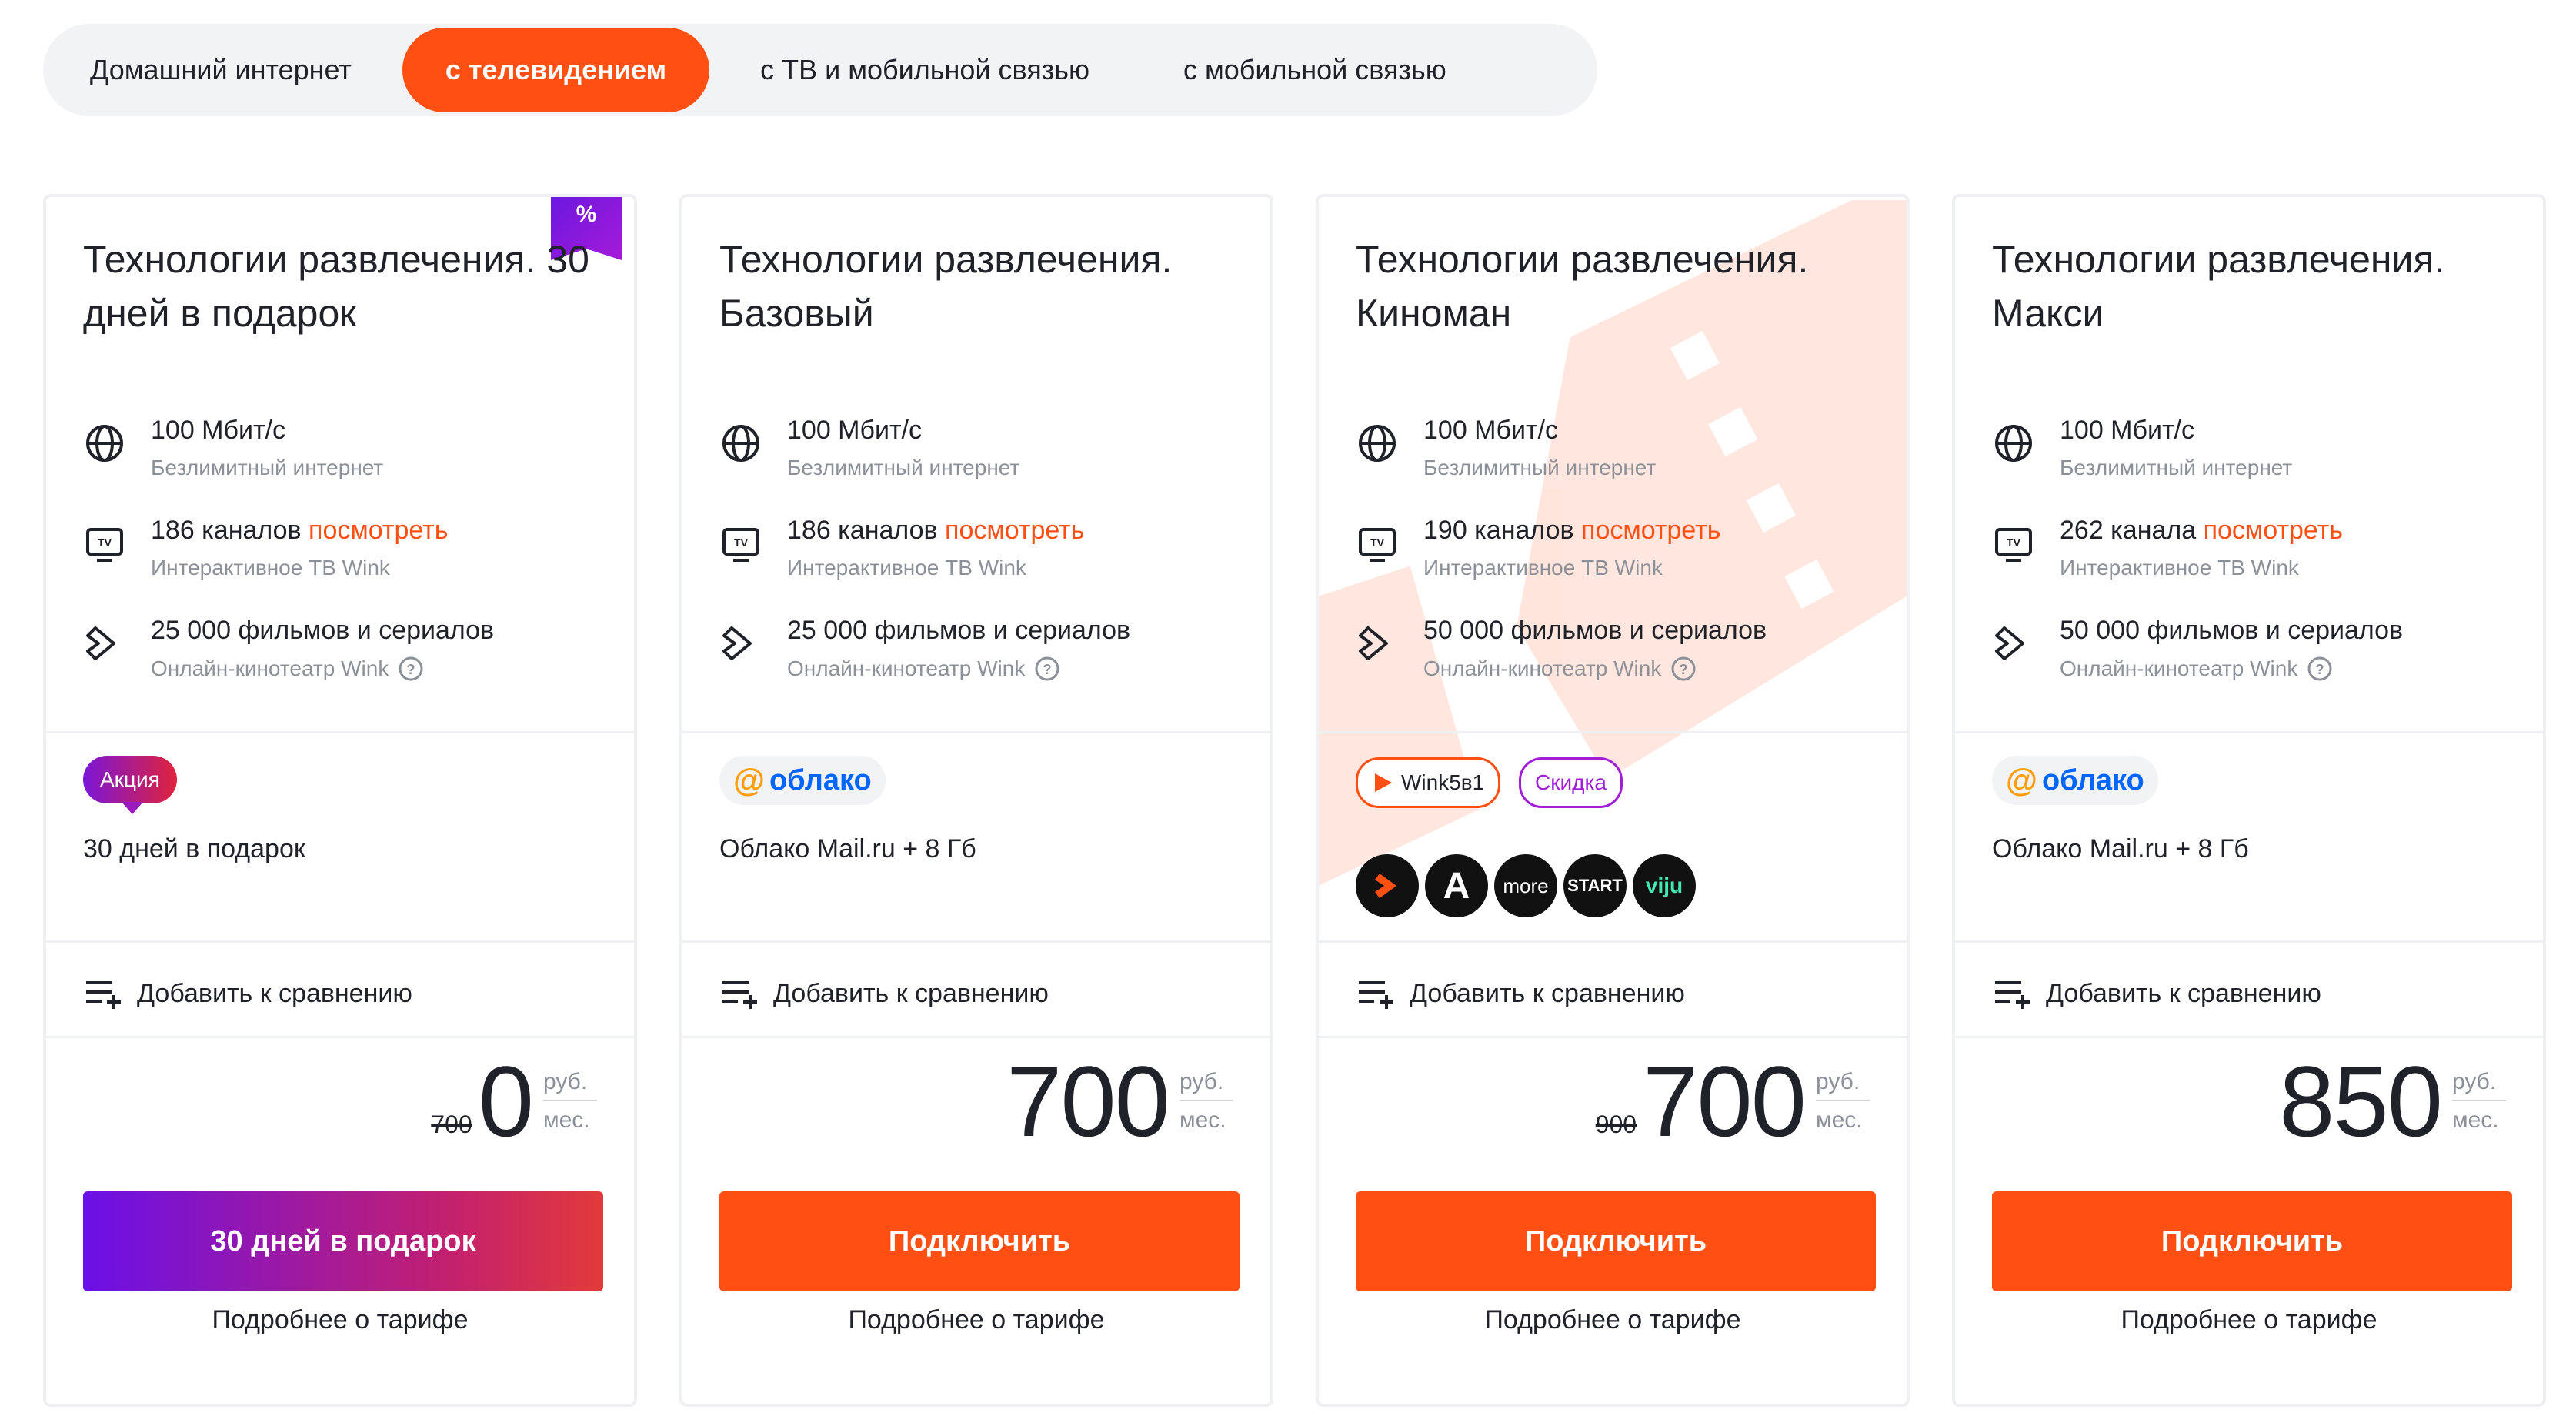 The height and width of the screenshot is (1413, 2576). What do you see at coordinates (227, 530) in the screenshot?
I see `tv-channels-count: 186 каналов` at bounding box center [227, 530].